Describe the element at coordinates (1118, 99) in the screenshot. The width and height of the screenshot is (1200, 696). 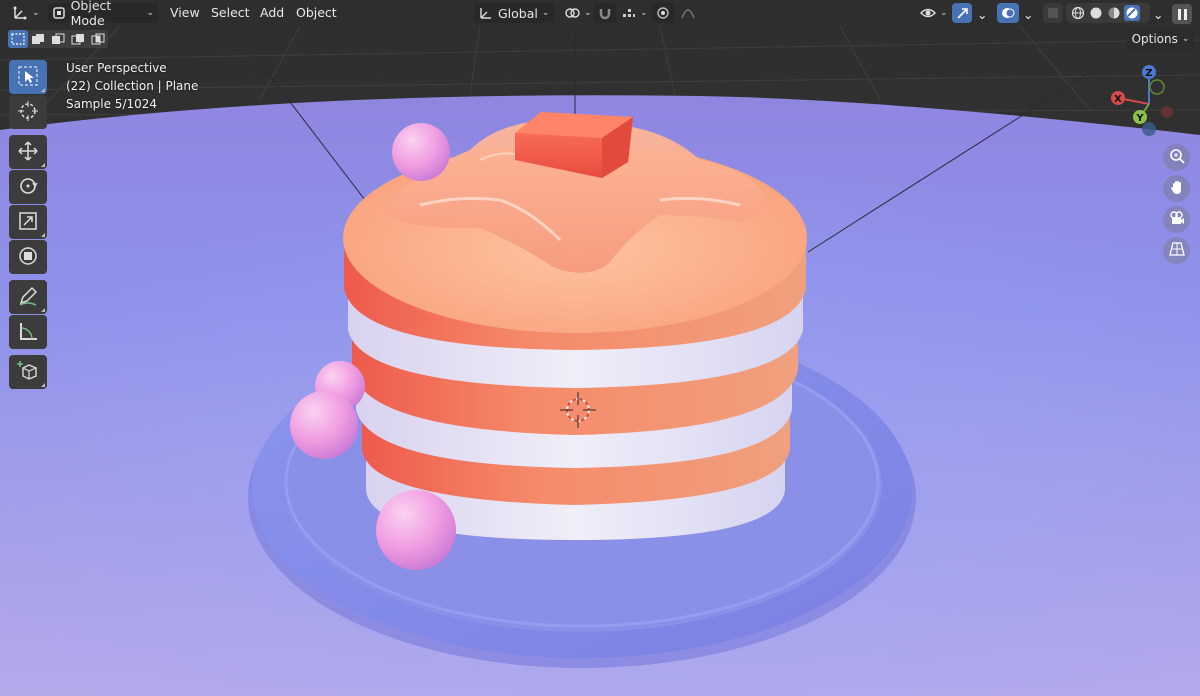
I see `x-axis-label: X` at that location.